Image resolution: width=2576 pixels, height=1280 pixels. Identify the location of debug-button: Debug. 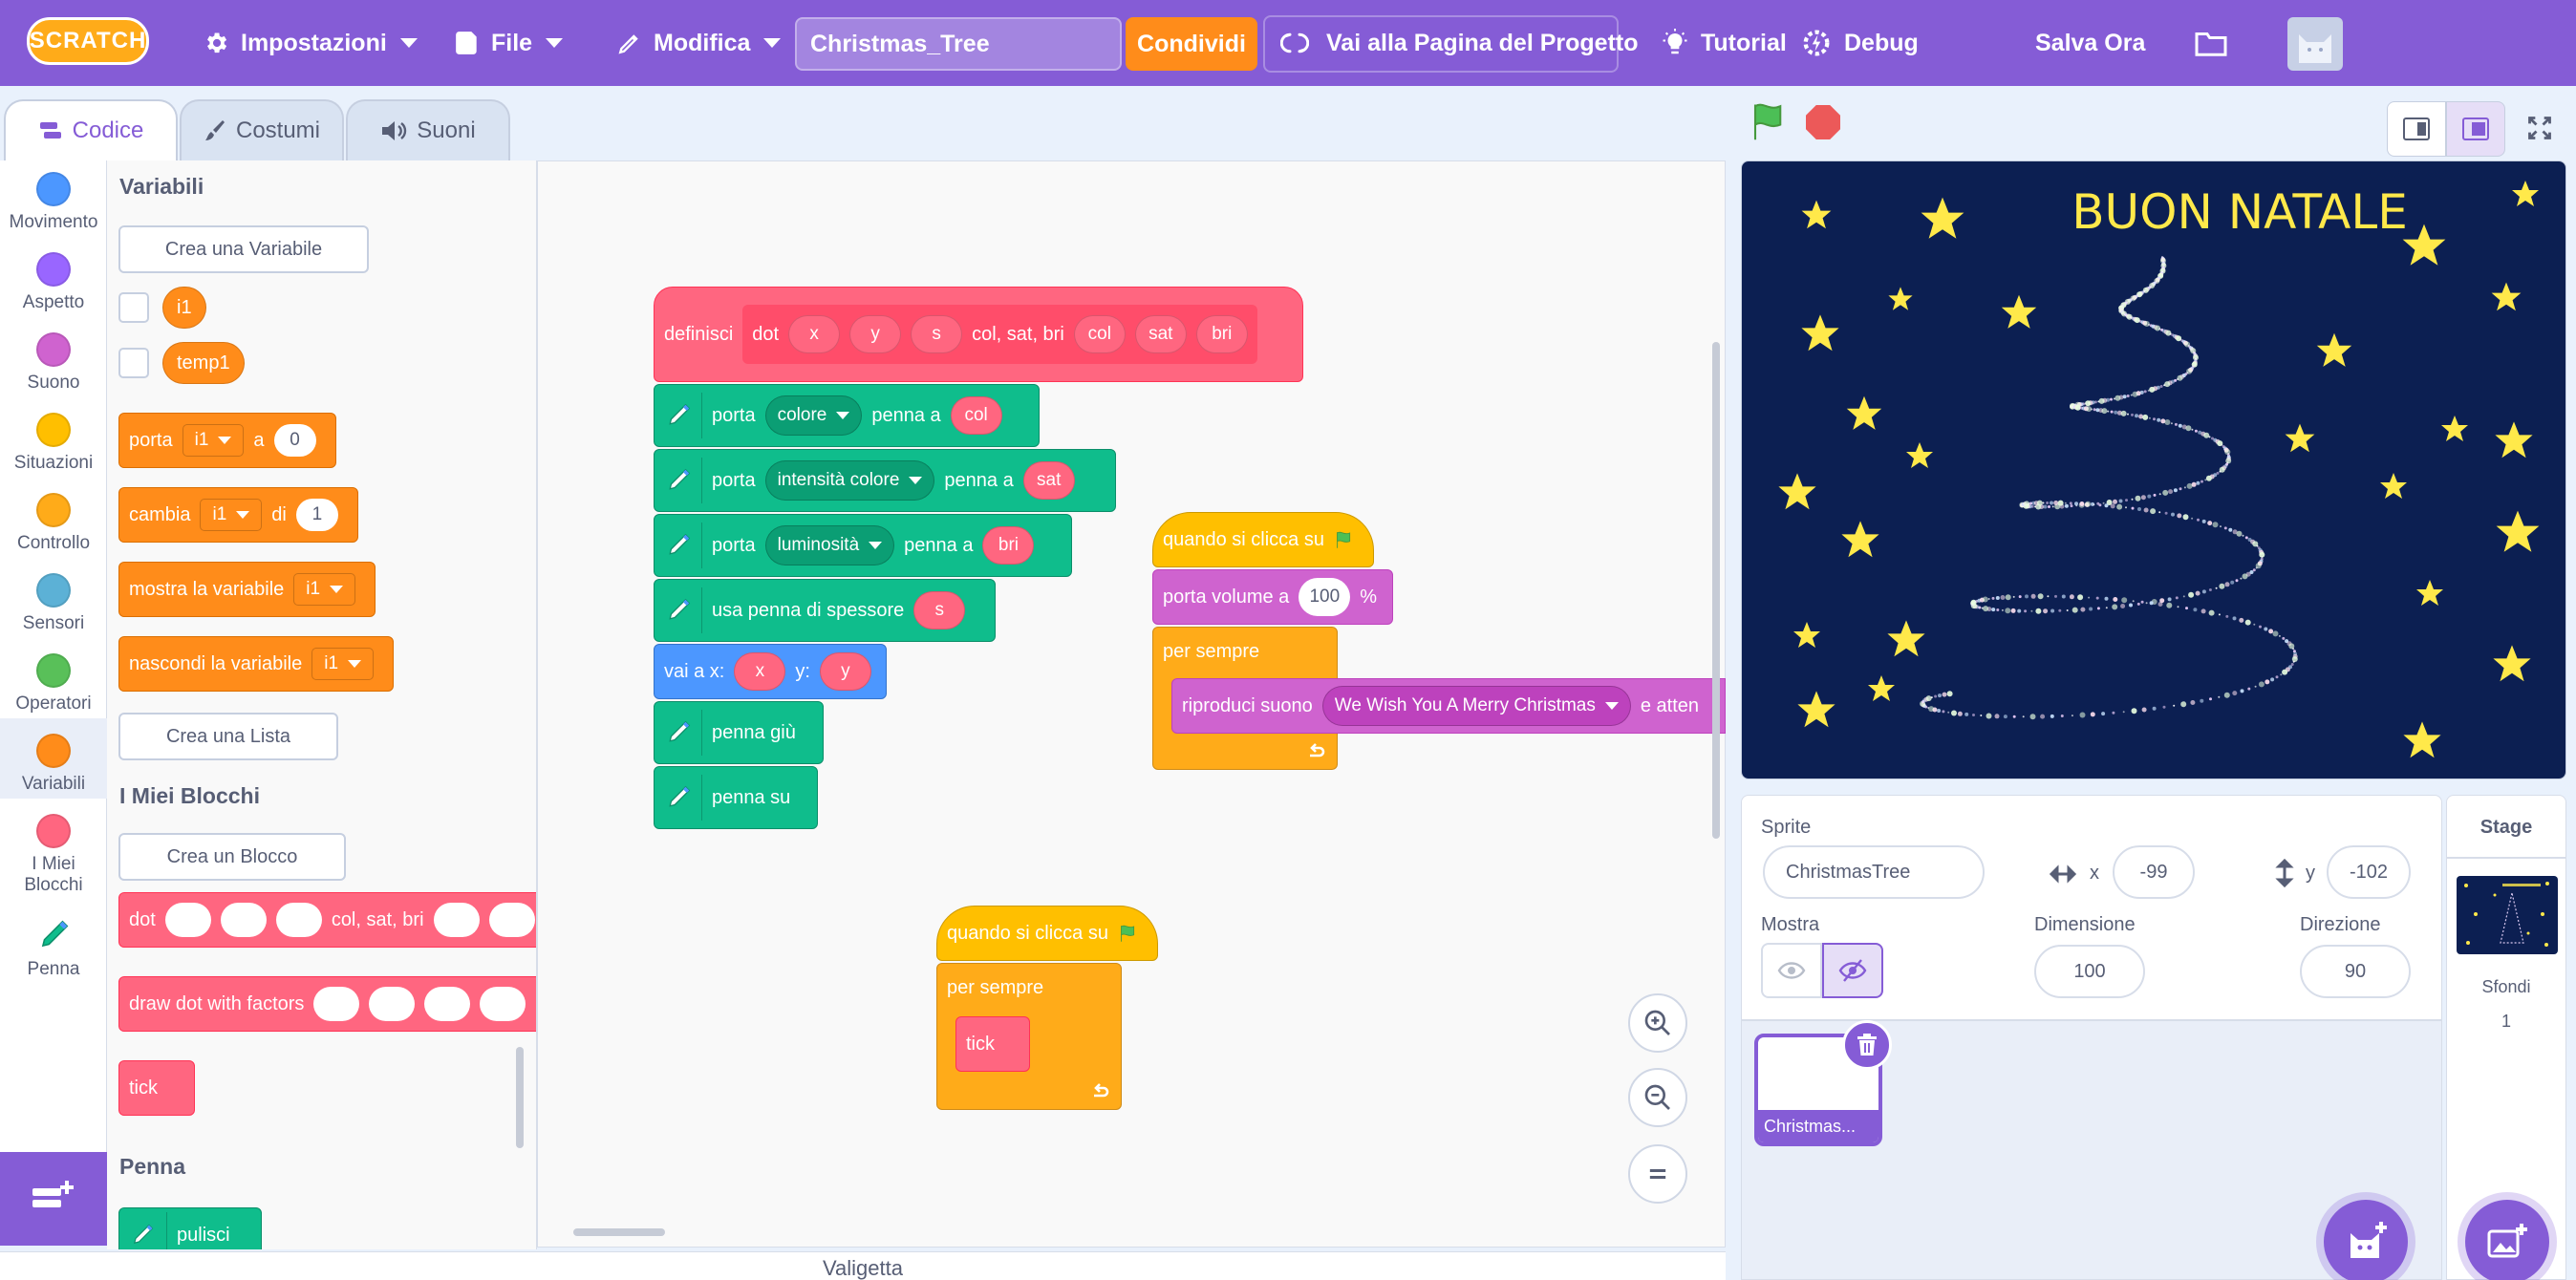
(1859, 43).